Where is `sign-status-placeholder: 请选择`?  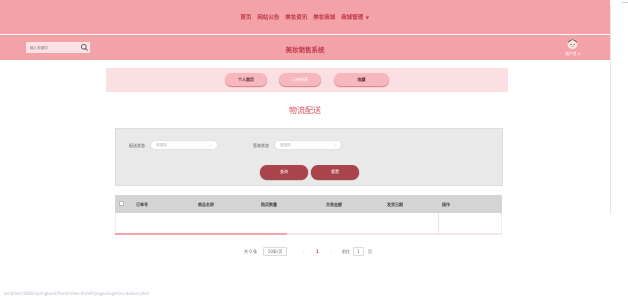
sign-status-placeholder: 请选择 is located at coordinates (285, 145).